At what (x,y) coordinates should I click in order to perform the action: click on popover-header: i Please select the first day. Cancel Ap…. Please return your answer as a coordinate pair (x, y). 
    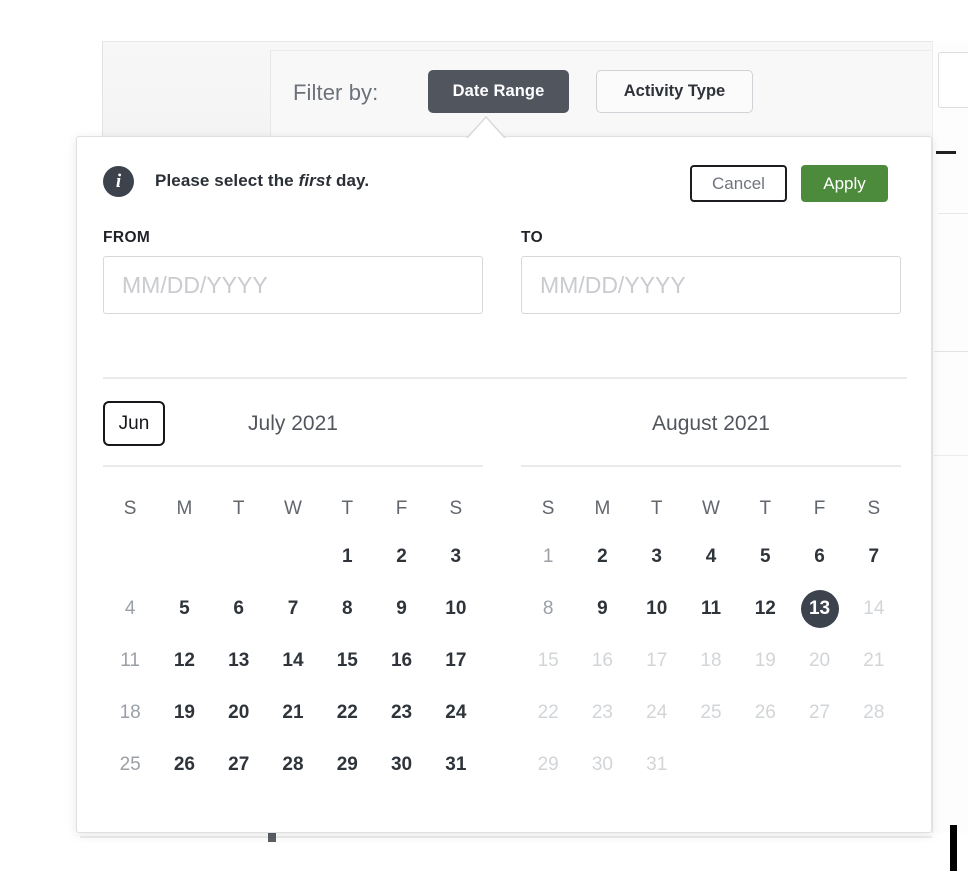
    Looking at the image, I should click on (504, 178).